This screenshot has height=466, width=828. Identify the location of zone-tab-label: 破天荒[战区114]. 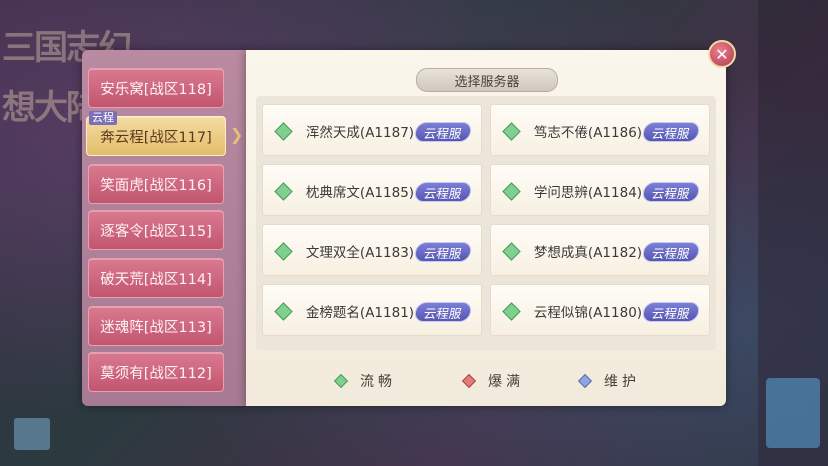
(156, 279).